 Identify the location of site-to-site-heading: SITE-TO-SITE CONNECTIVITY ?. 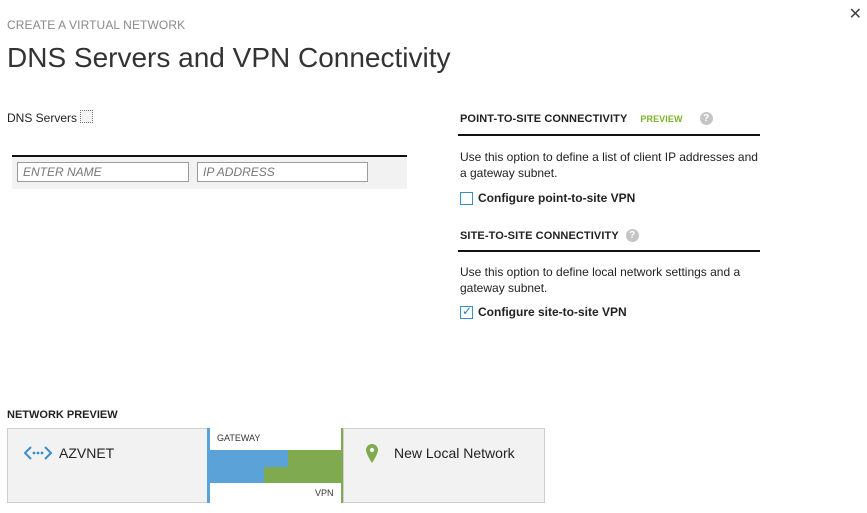
(549, 235).